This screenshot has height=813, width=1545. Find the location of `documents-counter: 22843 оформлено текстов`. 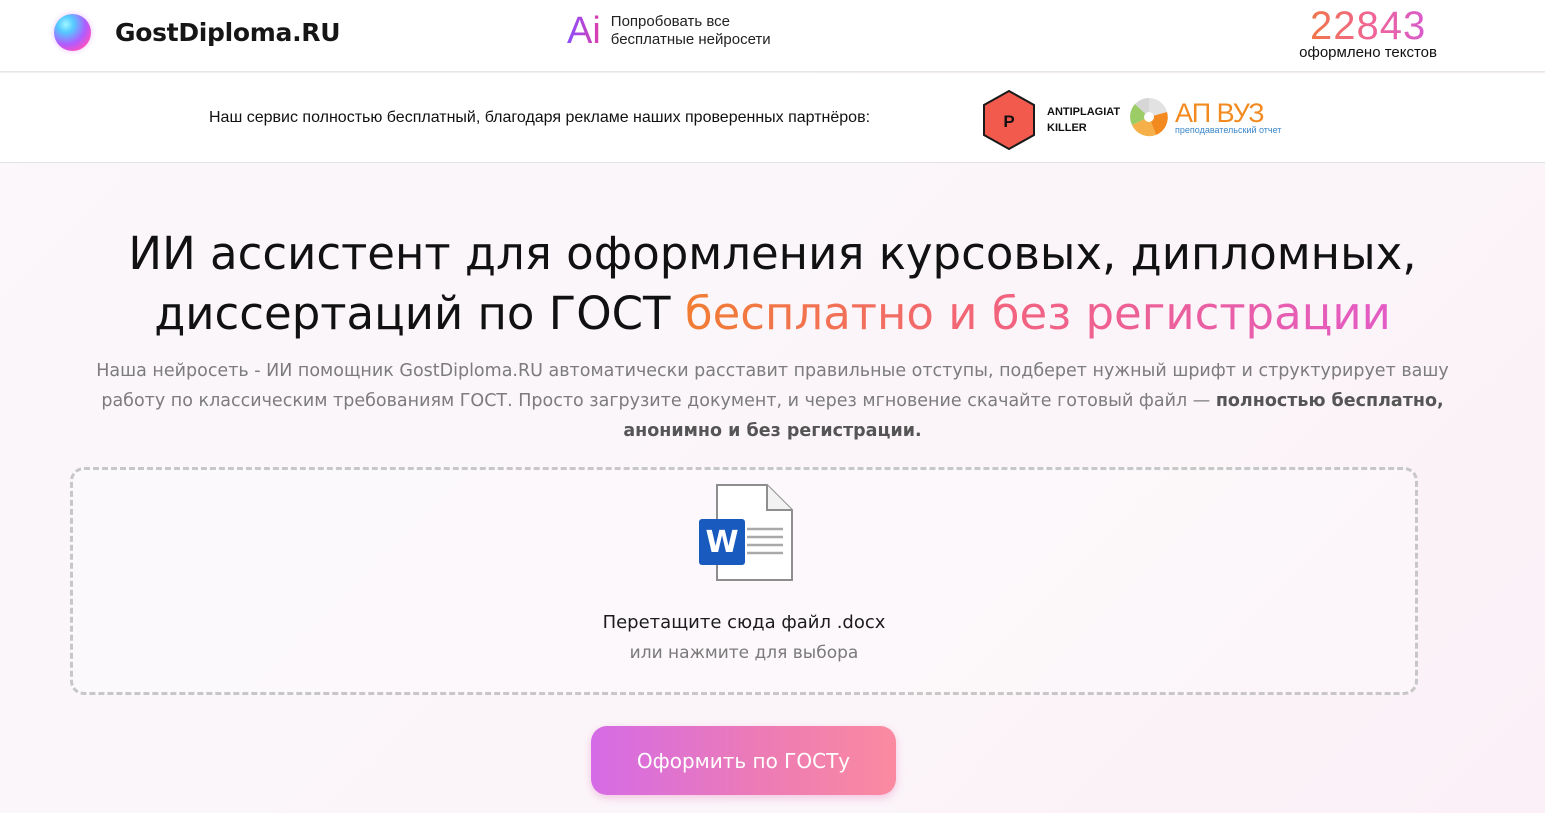

documents-counter: 22843 оформлено текстов is located at coordinates (1368, 33).